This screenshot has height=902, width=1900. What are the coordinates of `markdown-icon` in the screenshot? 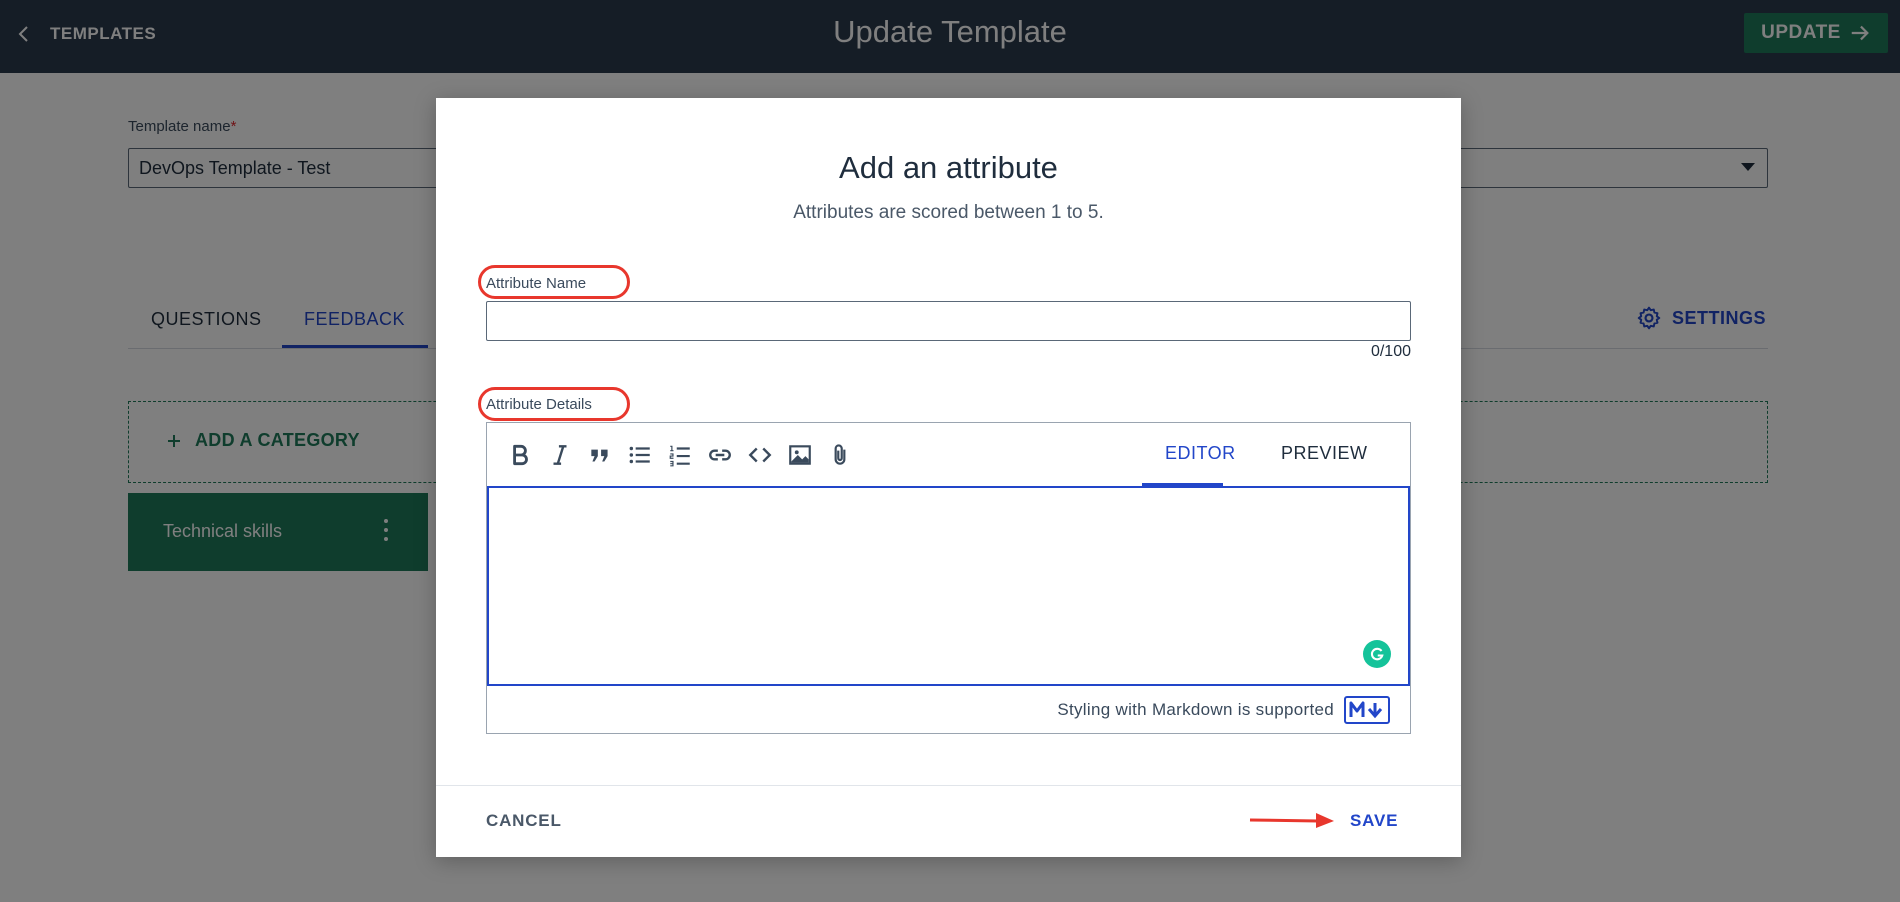 It's located at (1367, 709).